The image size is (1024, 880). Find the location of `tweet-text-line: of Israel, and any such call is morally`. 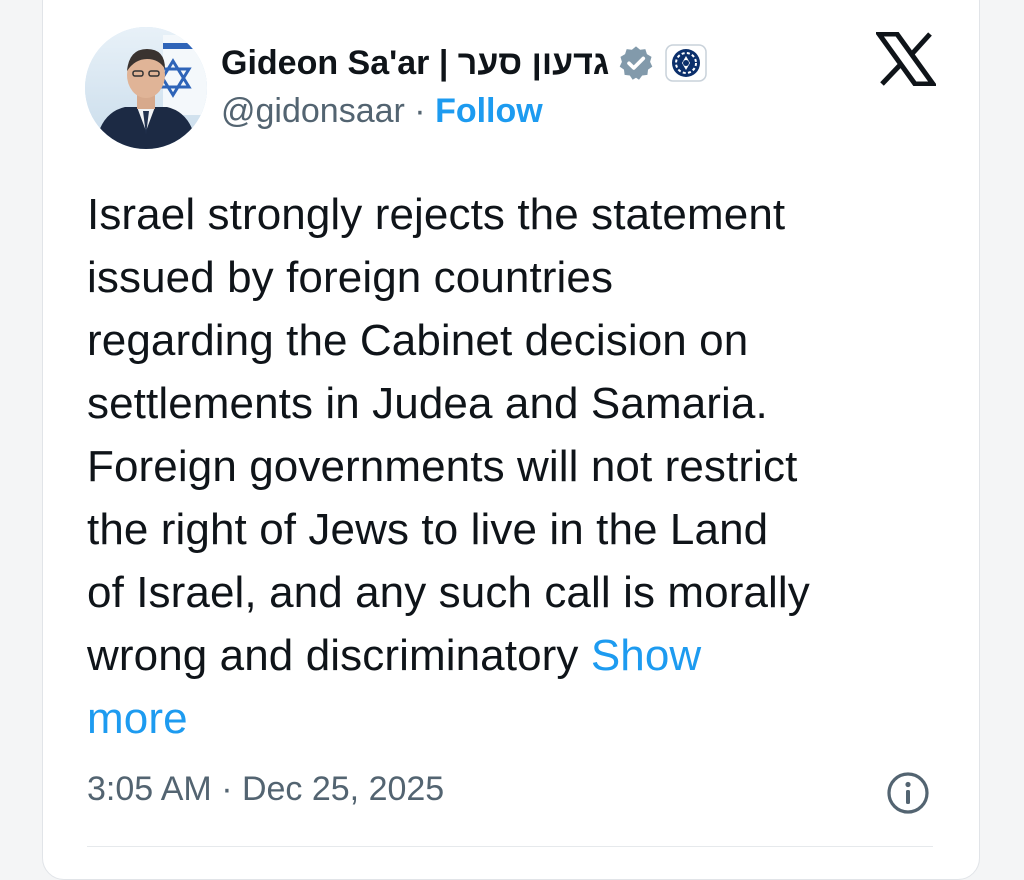

tweet-text-line: of Israel, and any such call is morally is located at coordinates (448, 592).